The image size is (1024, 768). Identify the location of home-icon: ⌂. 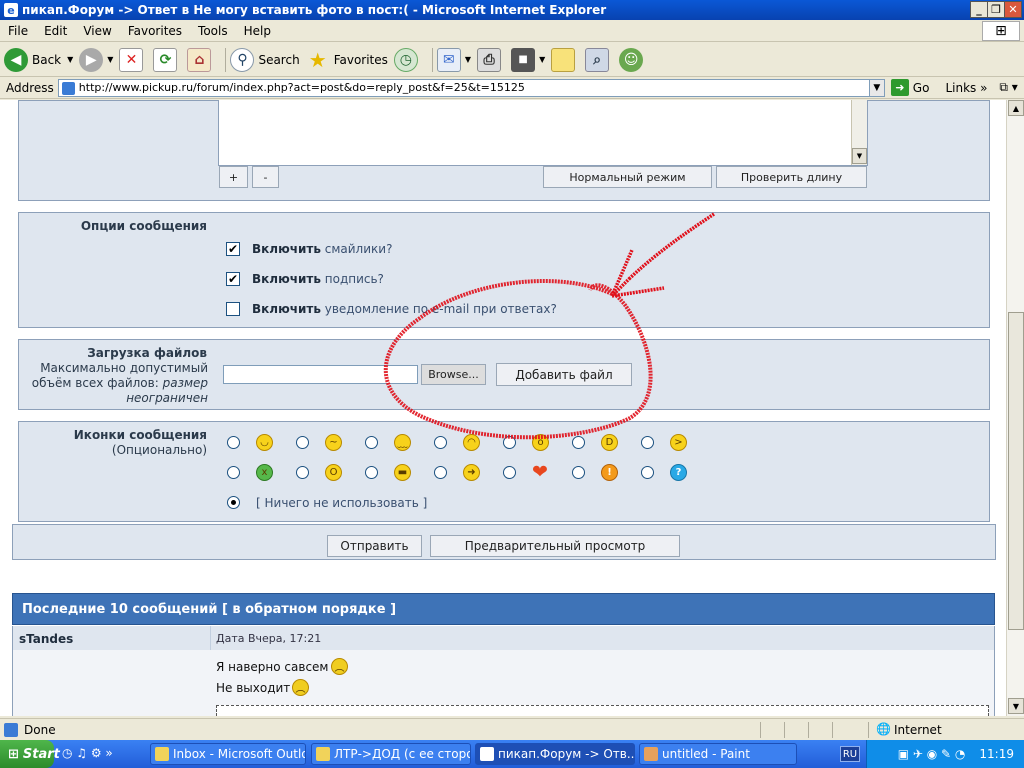
(199, 59).